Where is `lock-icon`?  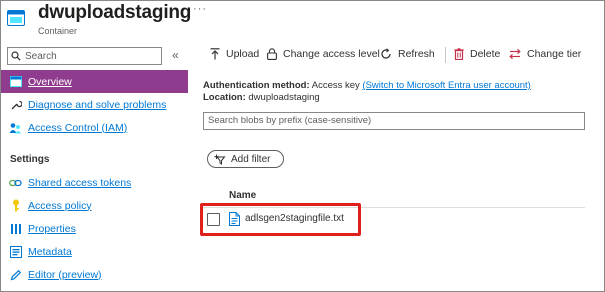 lock-icon is located at coordinates (272, 54).